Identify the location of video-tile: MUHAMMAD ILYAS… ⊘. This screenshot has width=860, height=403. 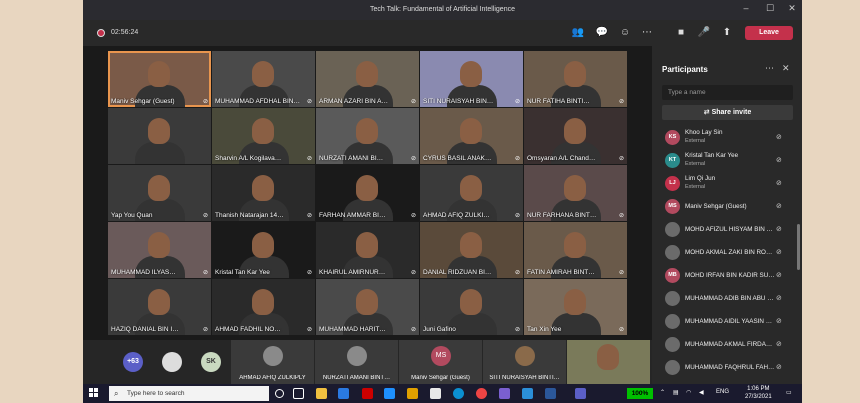
(159, 250).